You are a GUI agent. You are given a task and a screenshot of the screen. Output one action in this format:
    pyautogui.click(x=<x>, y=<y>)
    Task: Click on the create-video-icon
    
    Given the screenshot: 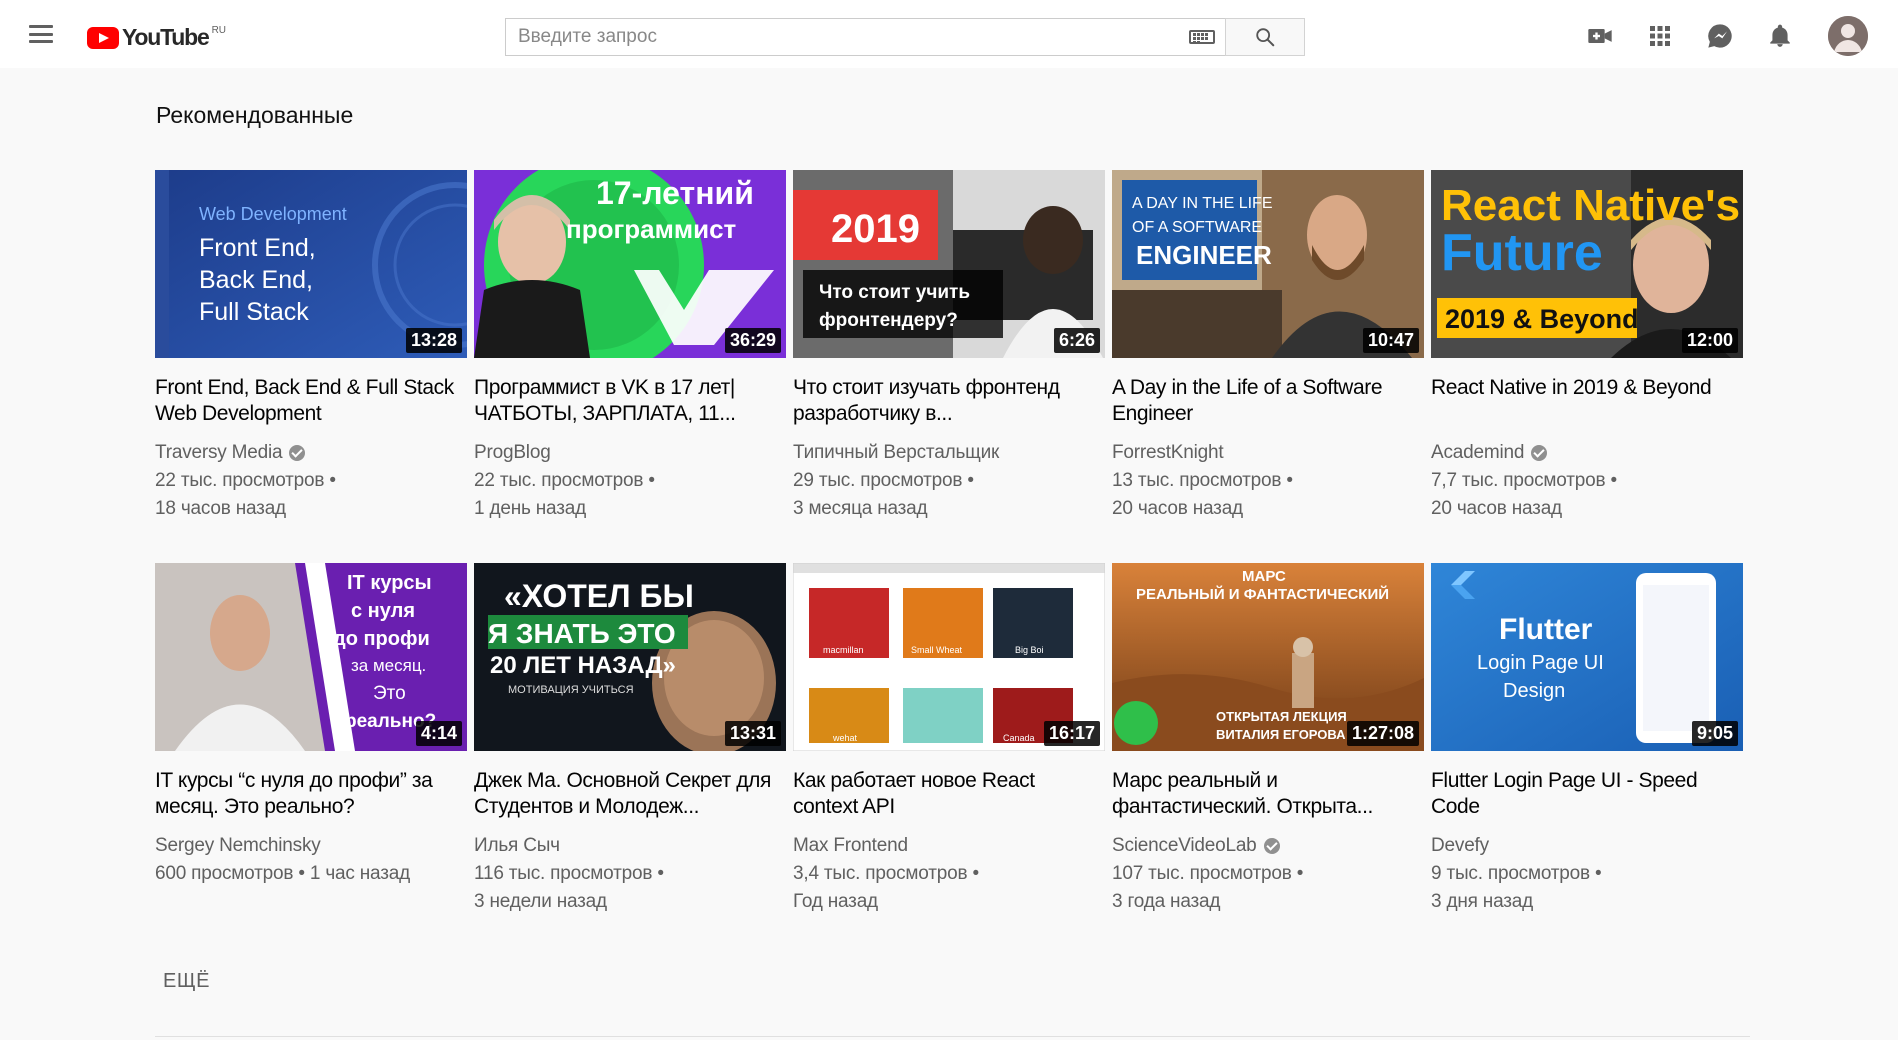 What is the action you would take?
    pyautogui.click(x=1600, y=36)
    